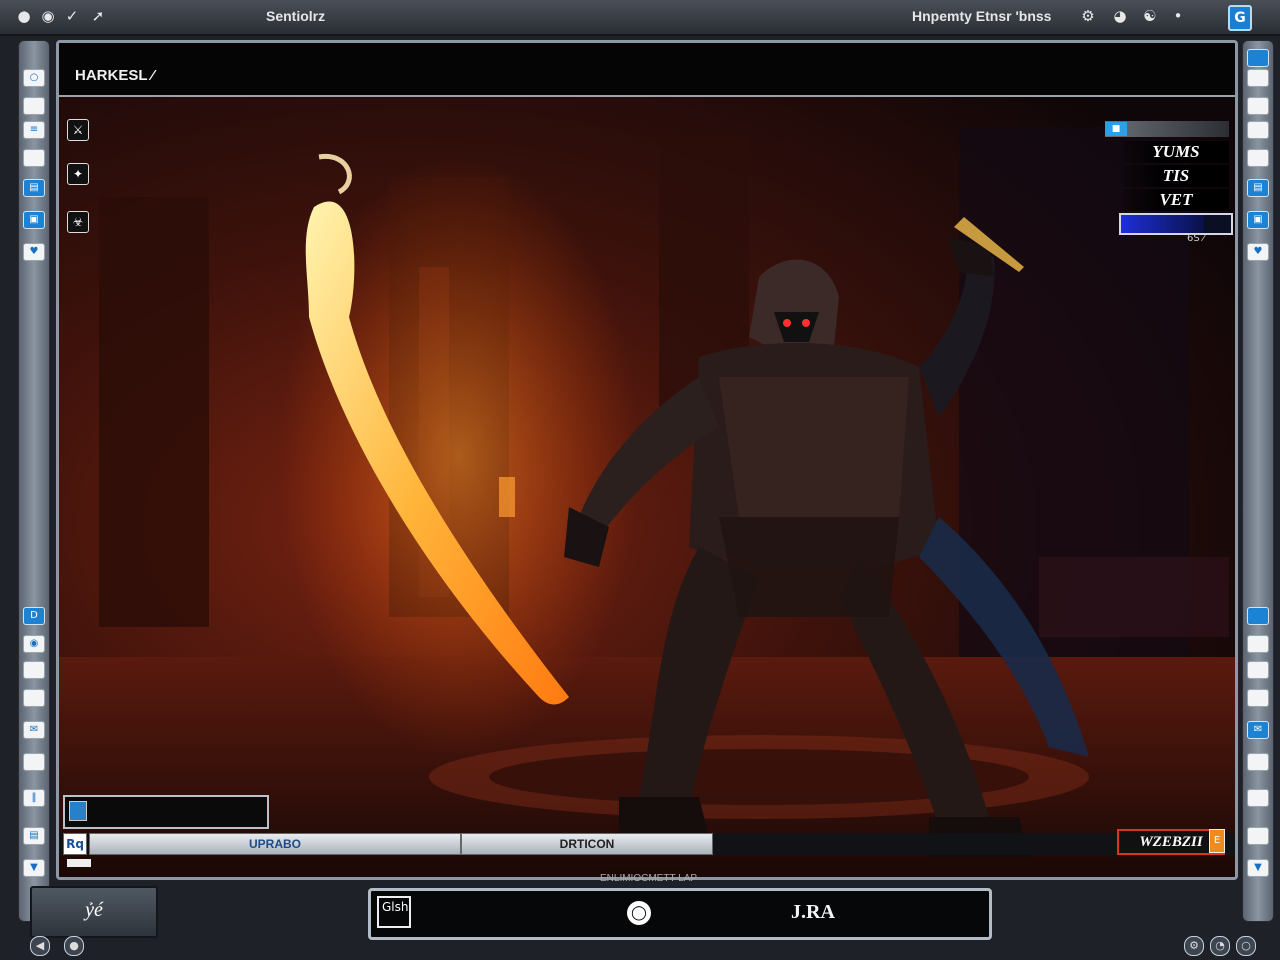 The height and width of the screenshot is (960, 1280). Describe the element at coordinates (1258, 868) in the screenshot. I see `sidebar-r-down-icon: ▼` at that location.